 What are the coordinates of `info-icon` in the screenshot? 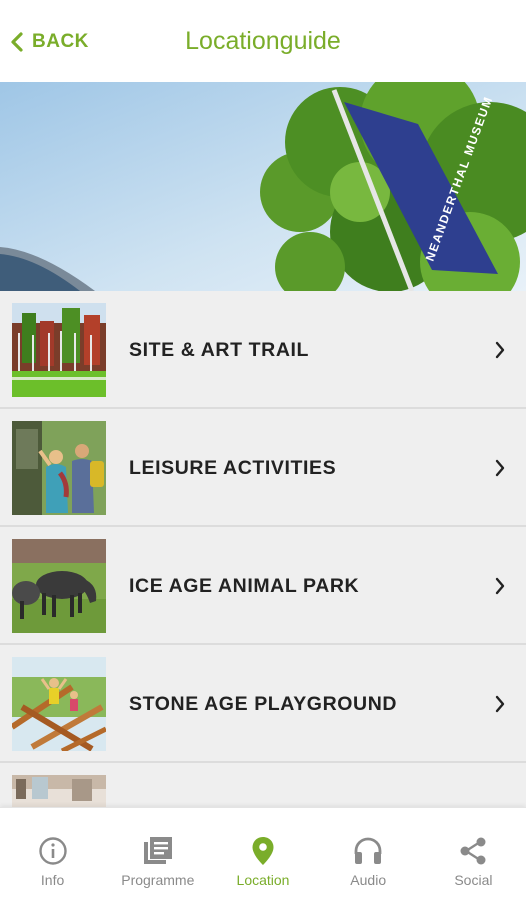 It's located at (52, 851).